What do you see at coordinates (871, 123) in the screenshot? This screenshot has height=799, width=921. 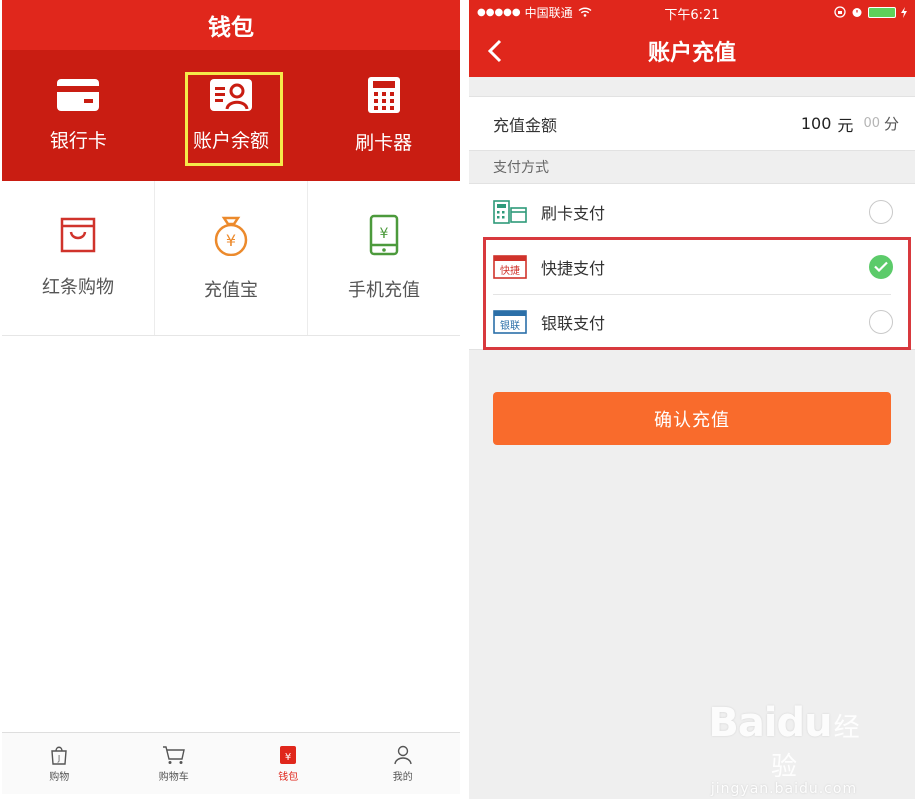 I see `fen-value: 00` at bounding box center [871, 123].